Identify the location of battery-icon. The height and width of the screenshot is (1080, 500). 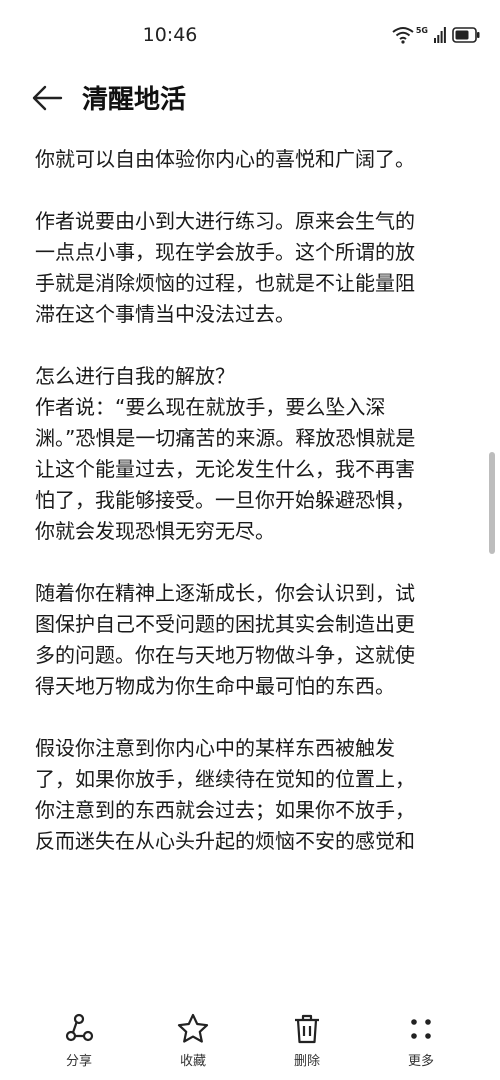
(466, 35).